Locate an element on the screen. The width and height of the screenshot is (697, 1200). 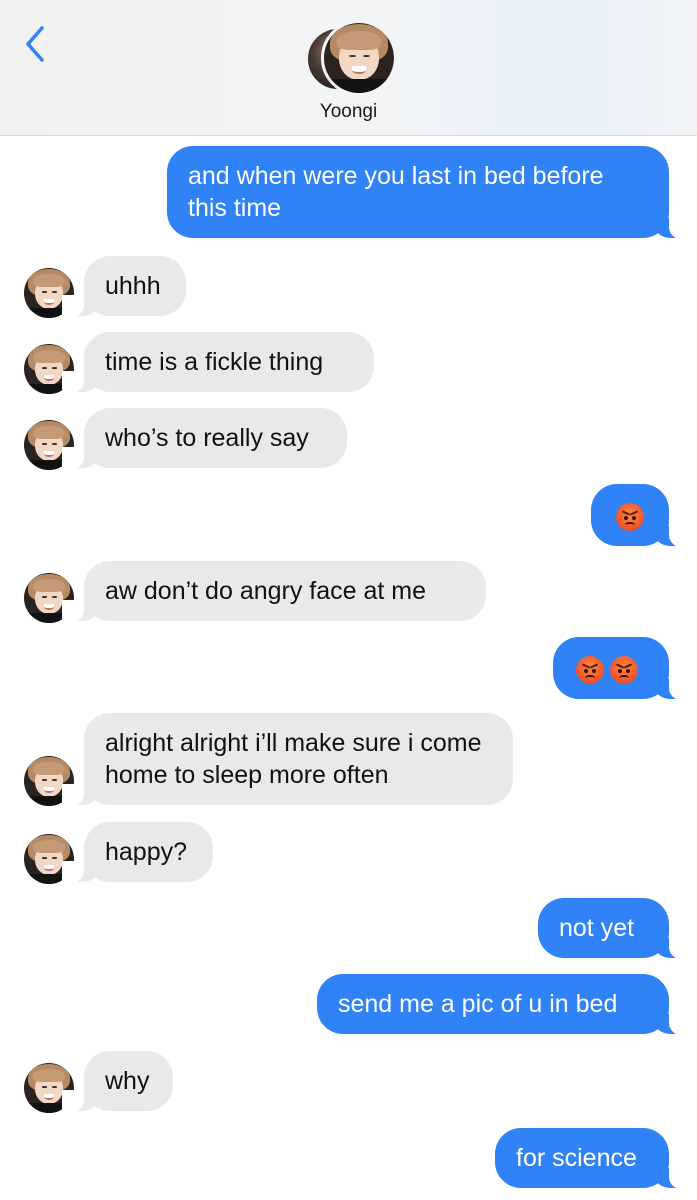
message-bubble-sent: not yet is located at coordinates (614, 928).